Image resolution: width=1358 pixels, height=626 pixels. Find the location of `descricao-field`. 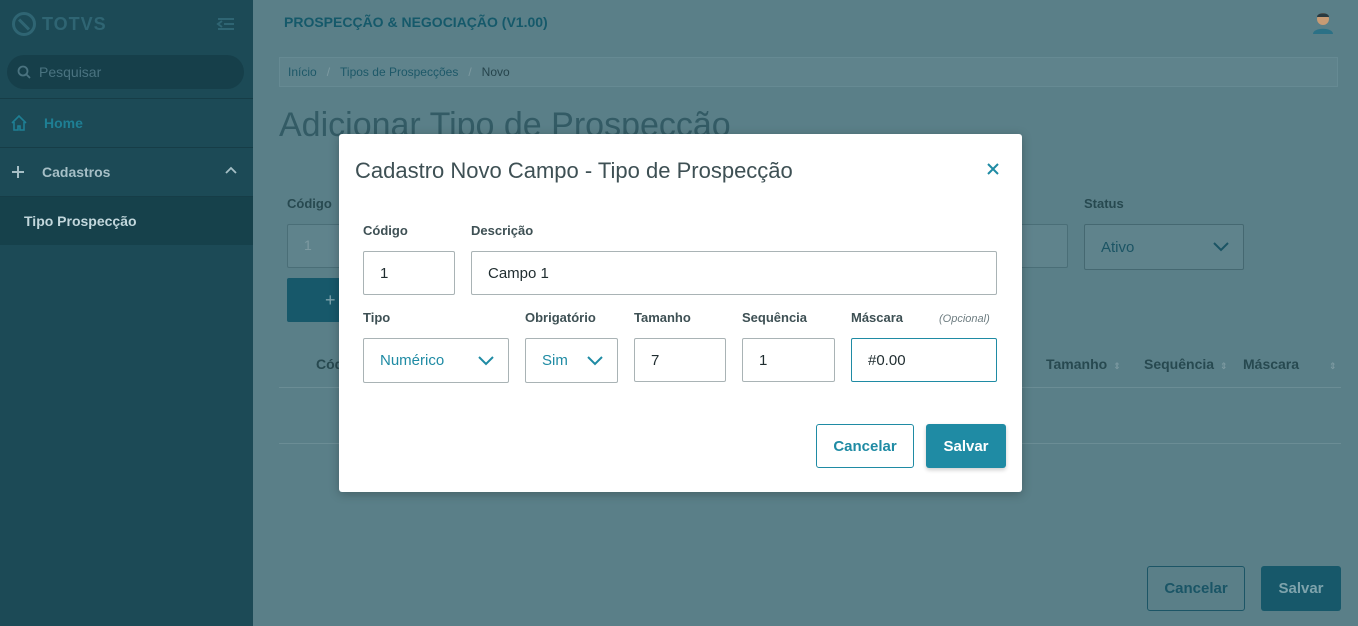

descricao-field is located at coordinates (1043, 246).